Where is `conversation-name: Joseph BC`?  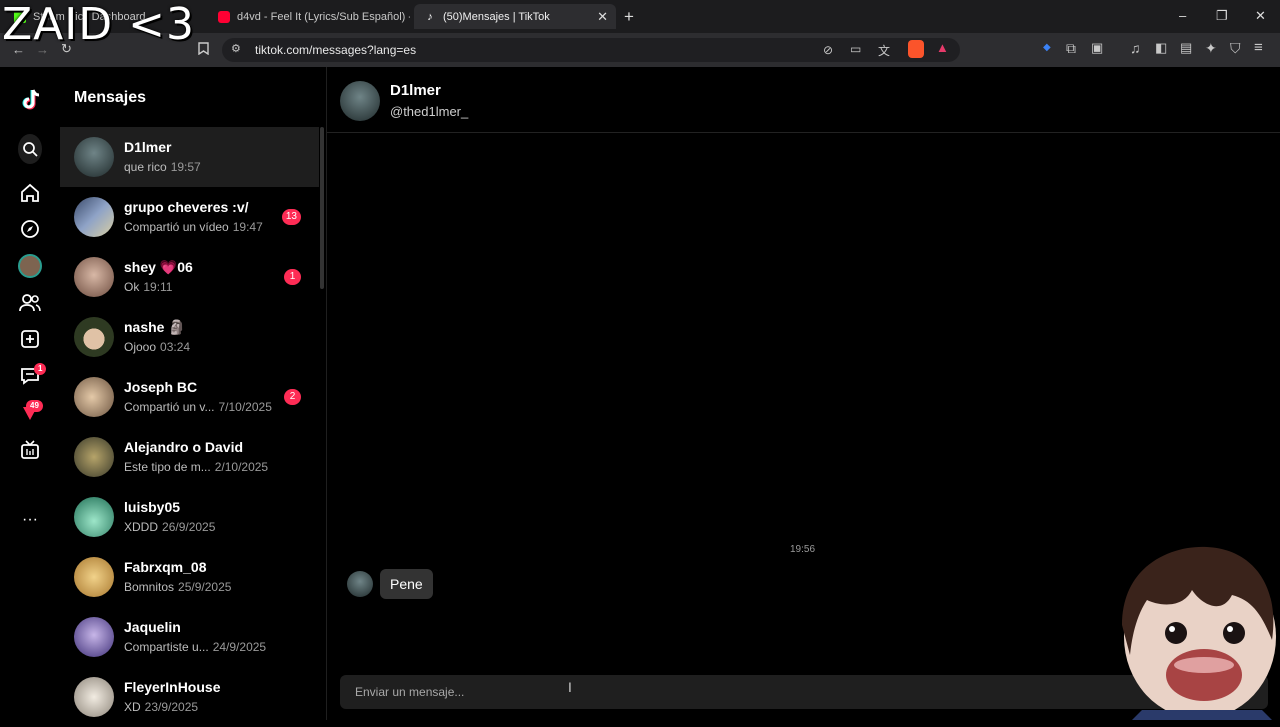
conversation-name: Joseph BC is located at coordinates (161, 387).